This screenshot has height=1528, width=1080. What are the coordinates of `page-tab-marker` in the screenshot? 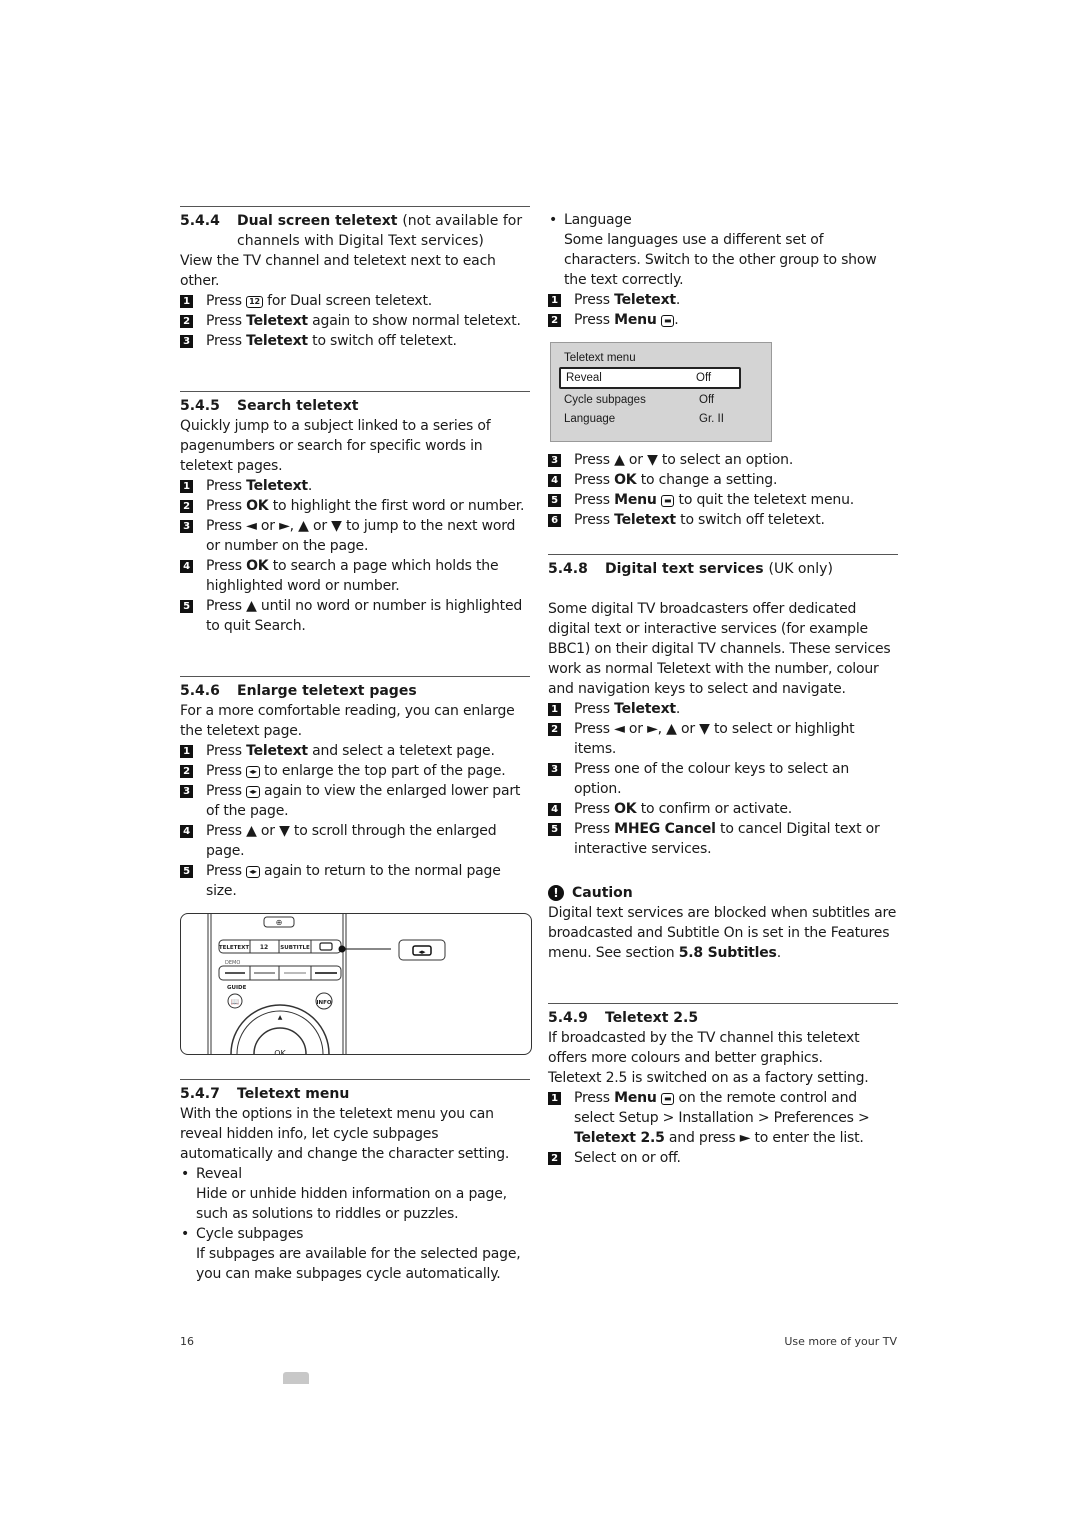 It's located at (296, 1378).